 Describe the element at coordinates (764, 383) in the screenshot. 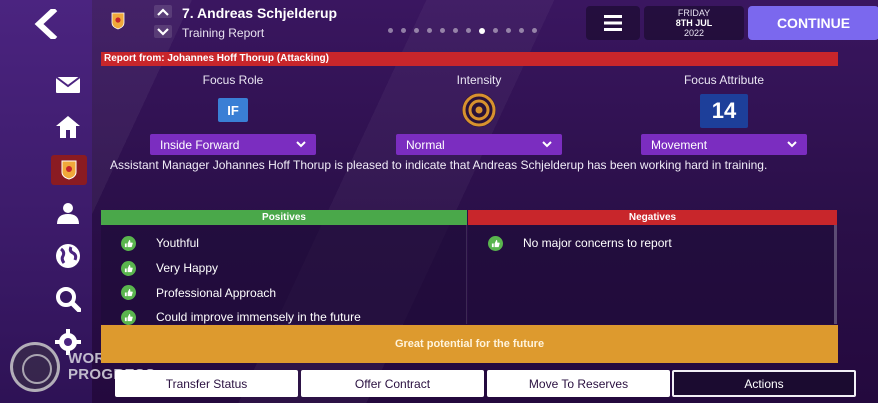

I see `actions-button: Actions` at that location.